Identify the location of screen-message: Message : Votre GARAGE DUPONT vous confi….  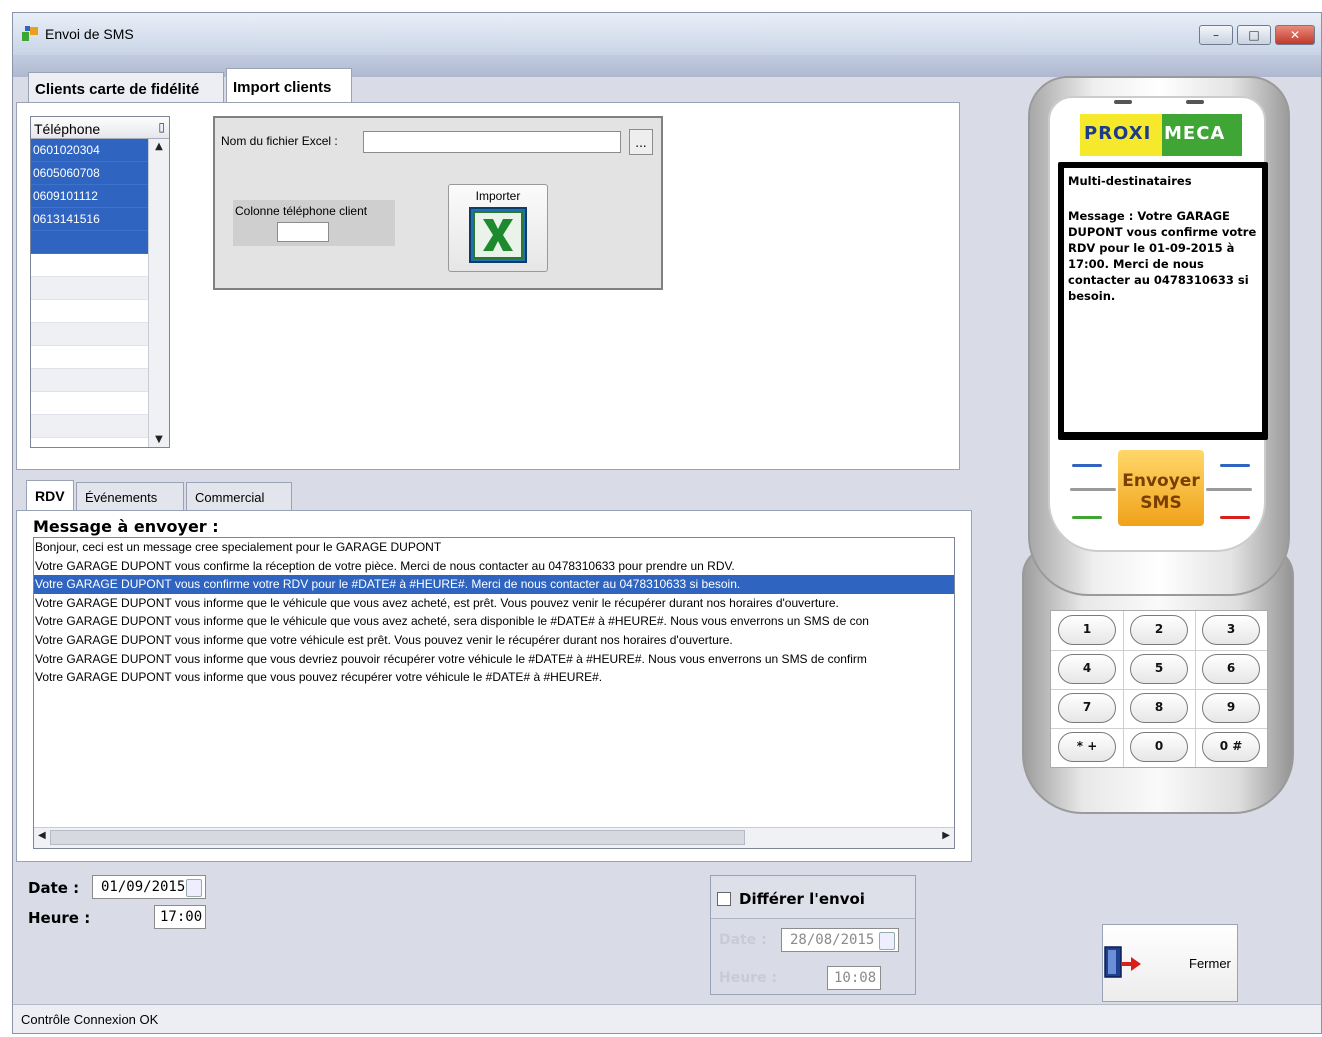
(1162, 256).